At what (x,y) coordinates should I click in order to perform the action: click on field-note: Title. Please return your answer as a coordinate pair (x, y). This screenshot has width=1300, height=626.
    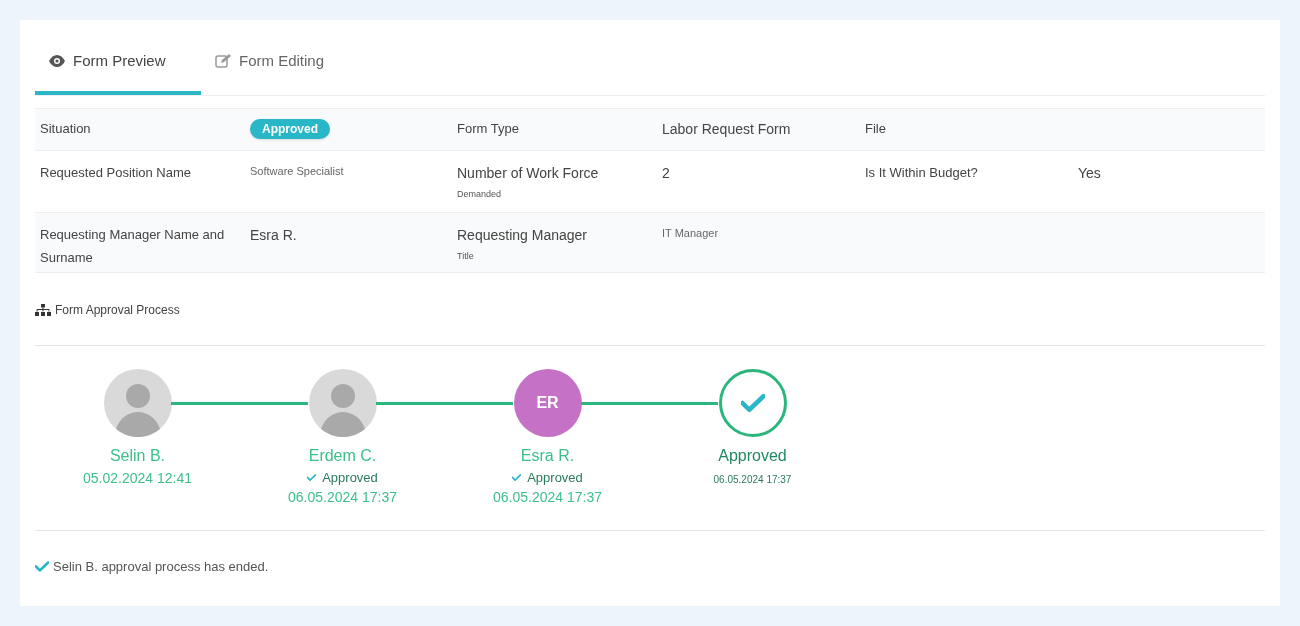
    Looking at the image, I should click on (465, 256).